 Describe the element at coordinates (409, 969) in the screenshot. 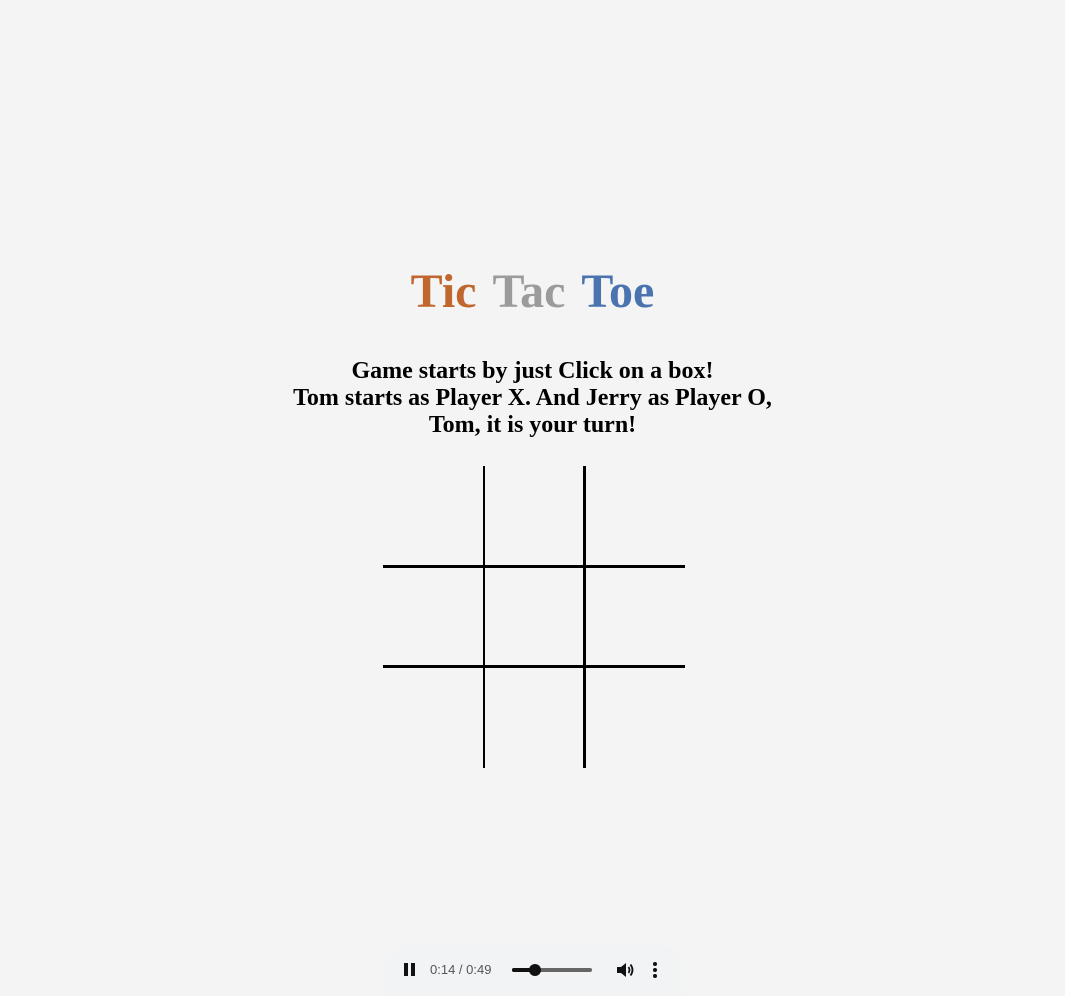

I see `pause-icon` at that location.